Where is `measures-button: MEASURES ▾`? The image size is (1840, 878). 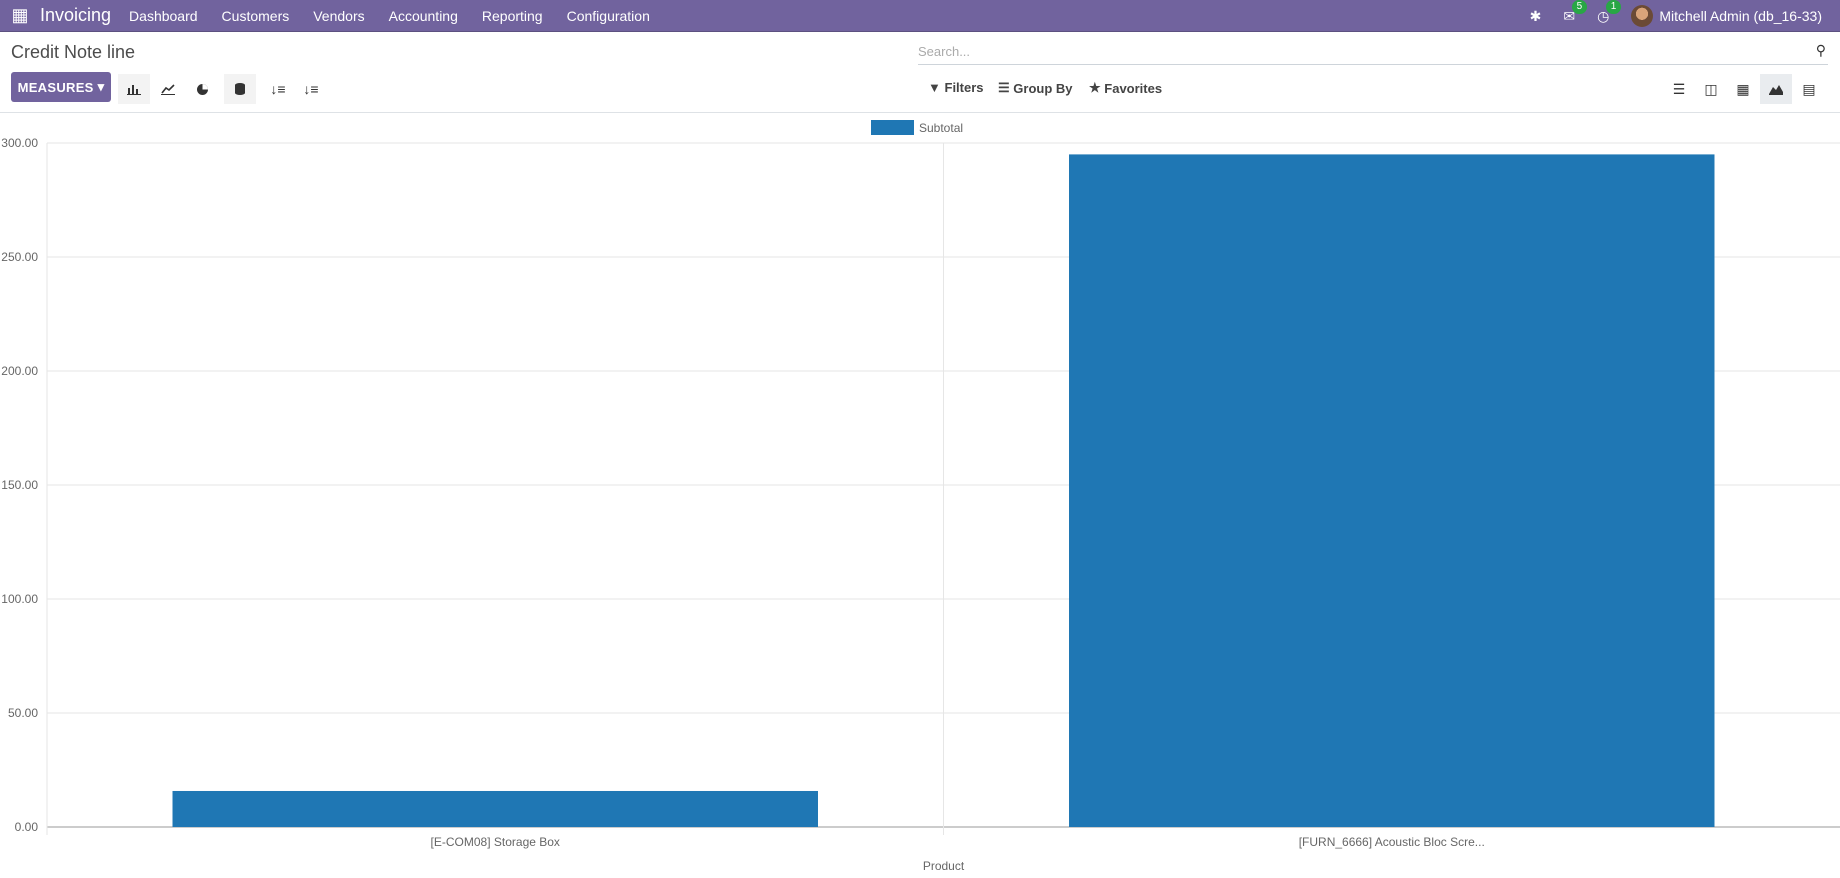 measures-button: MEASURES ▾ is located at coordinates (61, 87).